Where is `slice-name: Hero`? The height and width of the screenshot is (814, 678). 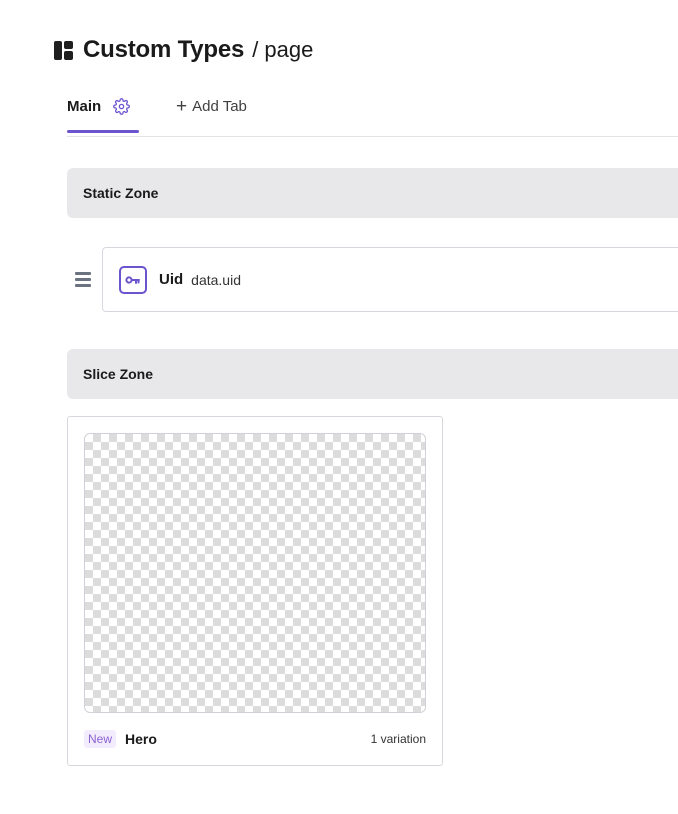
slice-name: Hero is located at coordinates (141, 739).